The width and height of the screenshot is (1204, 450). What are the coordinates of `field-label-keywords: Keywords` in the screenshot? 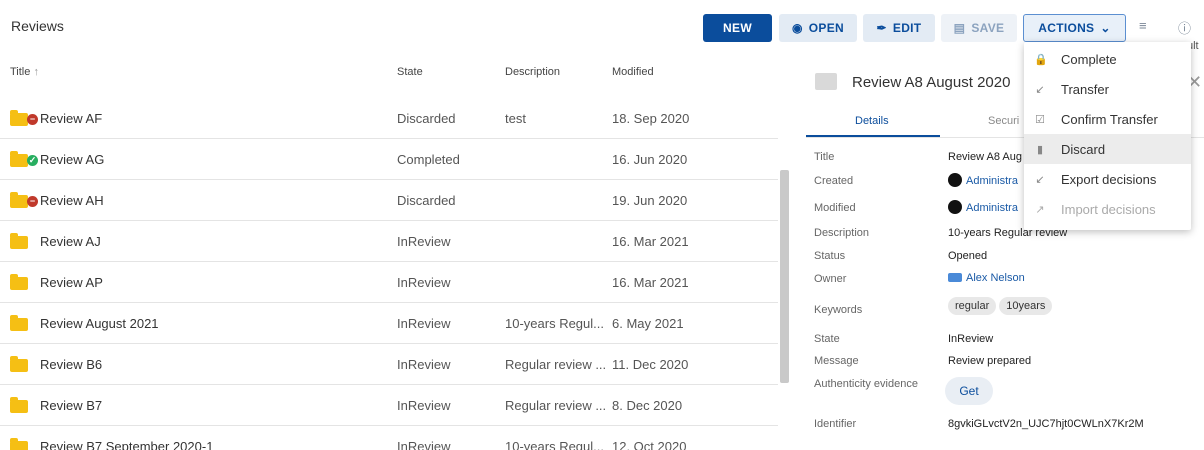 It's located at (838, 310).